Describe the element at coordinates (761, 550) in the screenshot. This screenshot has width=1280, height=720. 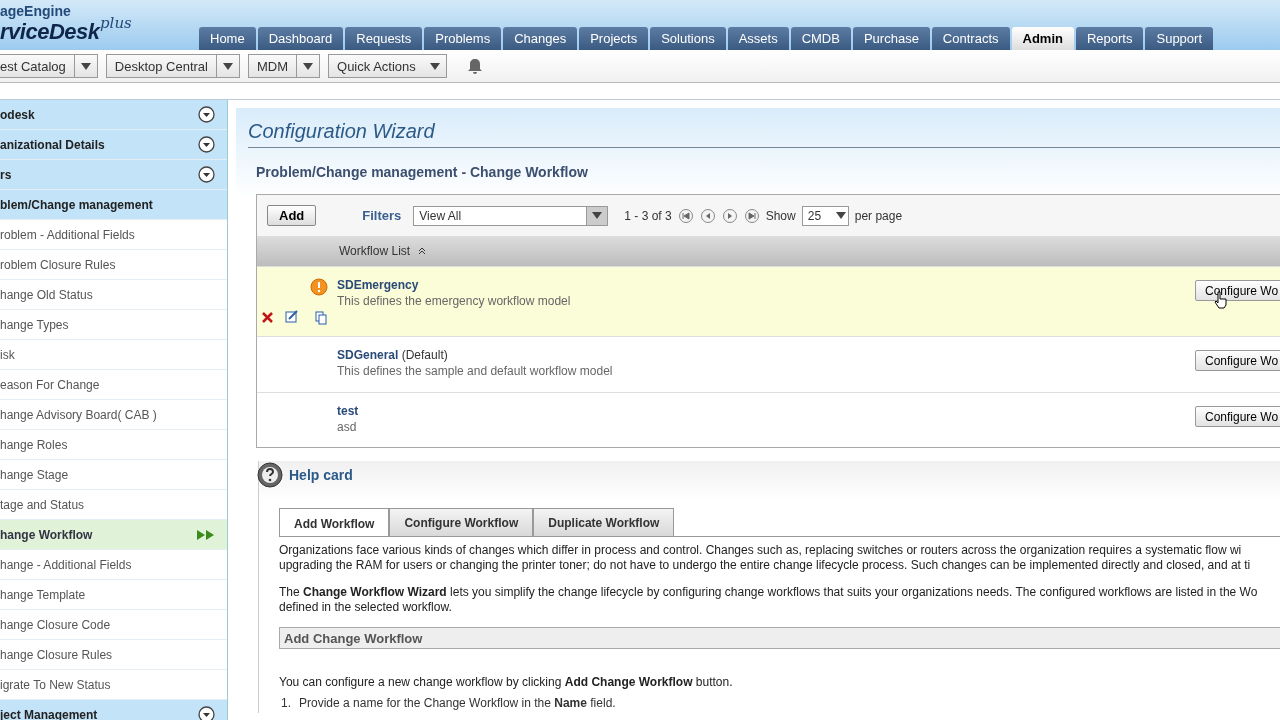
I see `help-text: Organizations face various kinds of changes which differ in process and control. Changes such as, replacing switches or routers across the organization requires a systematic flow wi` at that location.